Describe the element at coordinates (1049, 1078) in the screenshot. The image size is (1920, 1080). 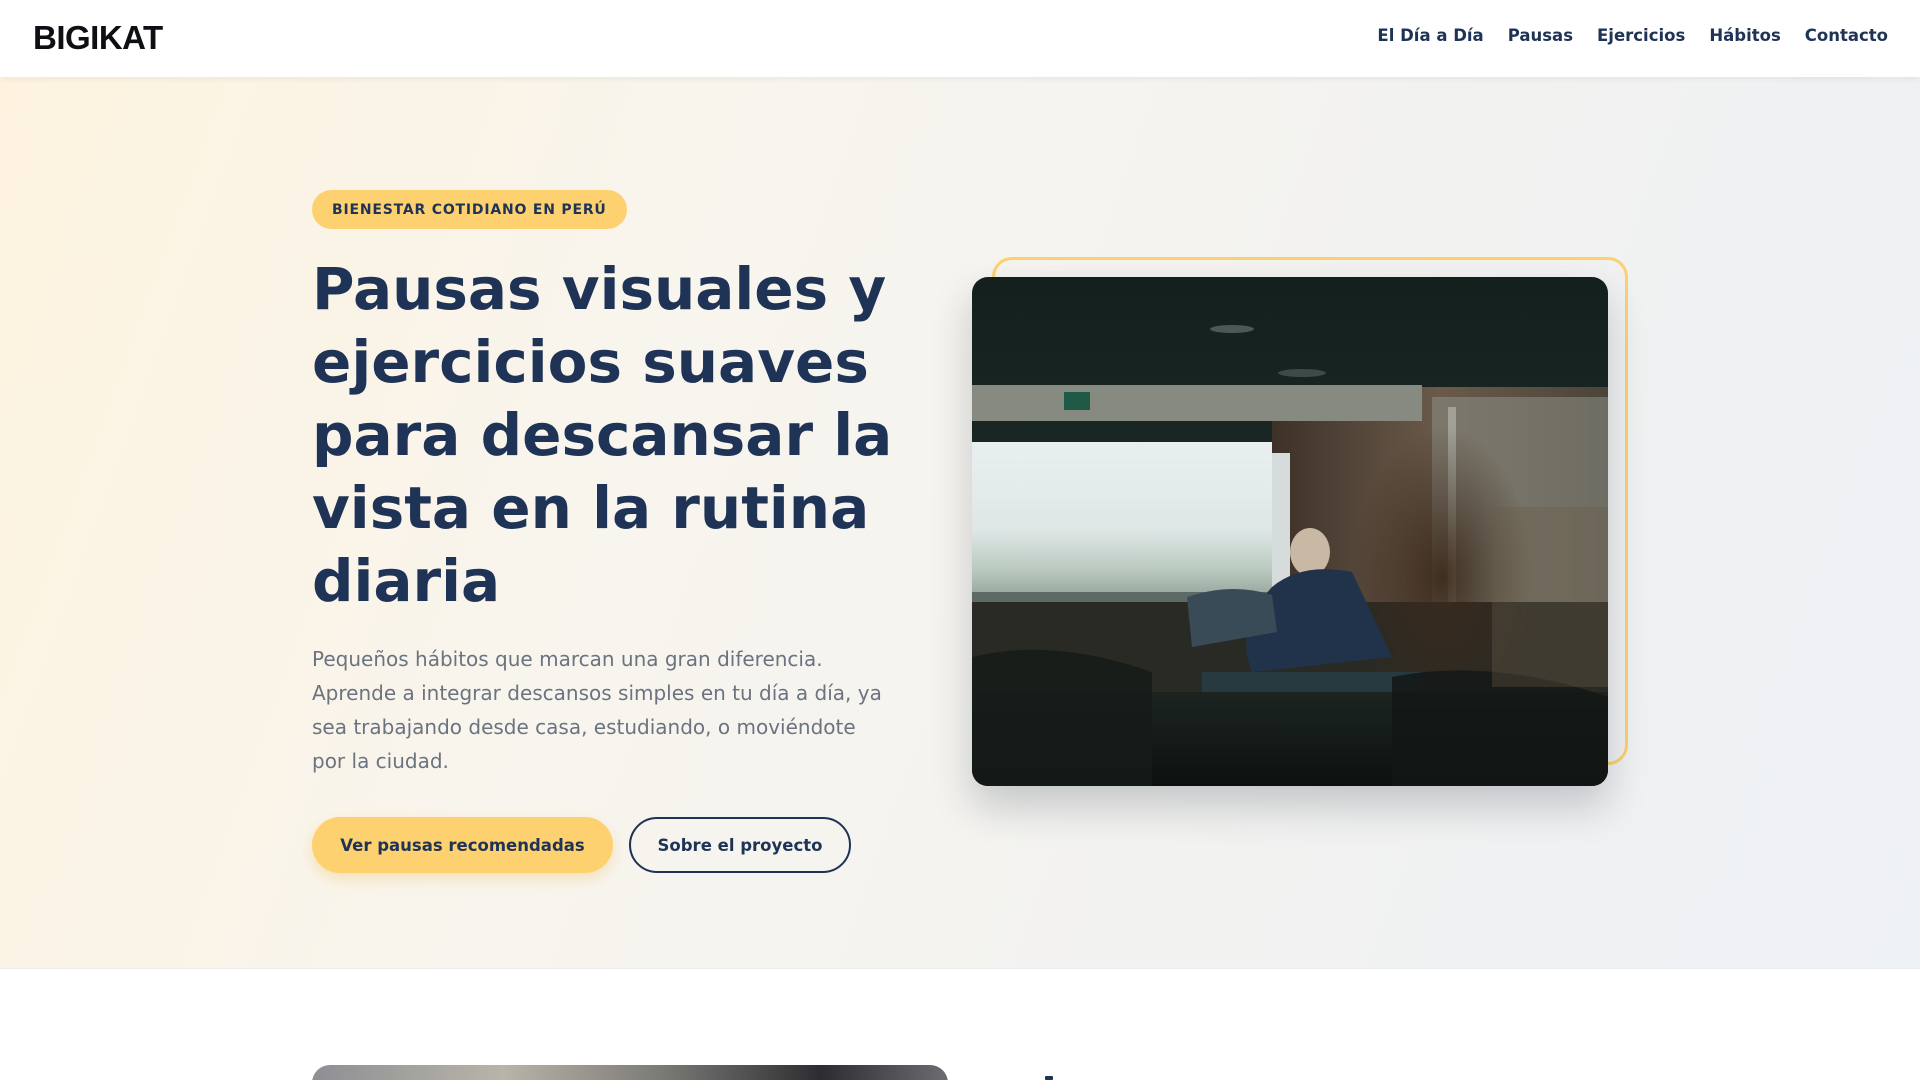
I see `section-heading-fragment` at that location.